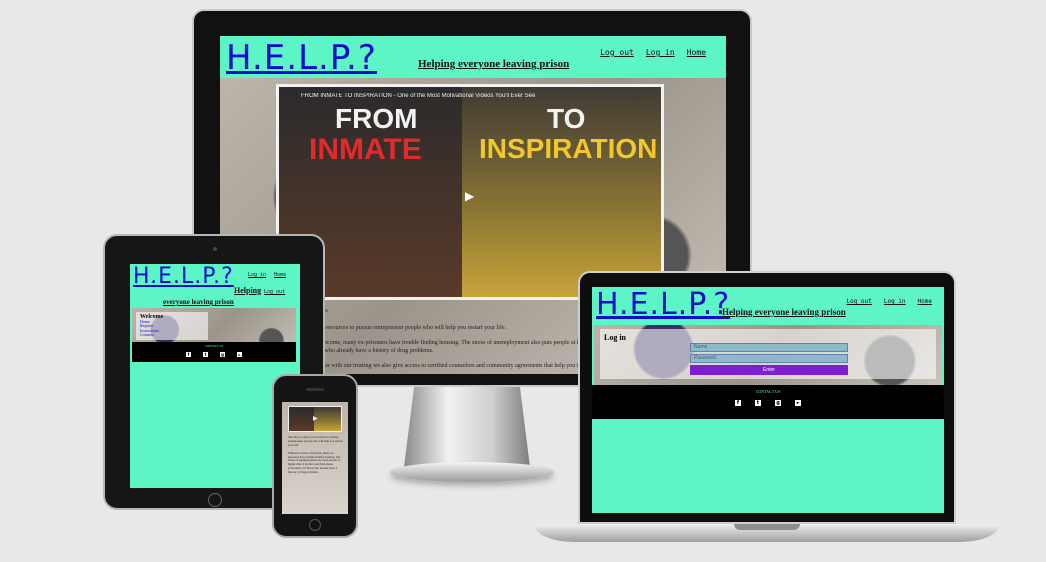 This screenshot has height=562, width=1046. What do you see at coordinates (769, 358) in the screenshot?
I see `password-input: Password` at bounding box center [769, 358].